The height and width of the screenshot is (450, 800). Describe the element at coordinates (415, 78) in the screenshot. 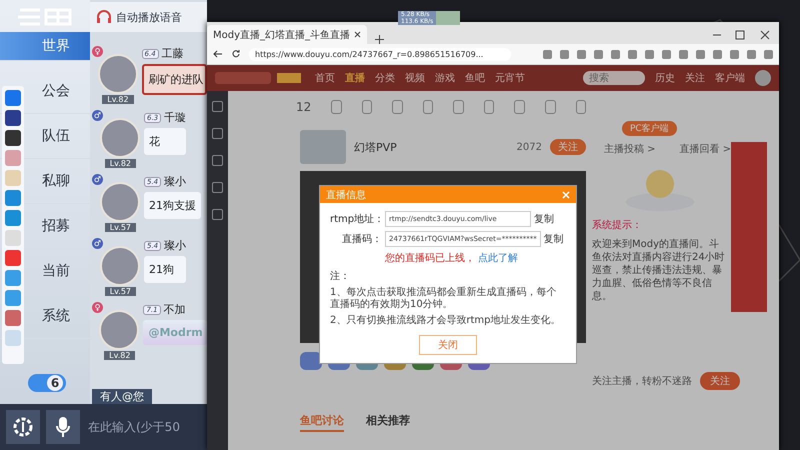

I see `site-nav-link: 视频` at that location.